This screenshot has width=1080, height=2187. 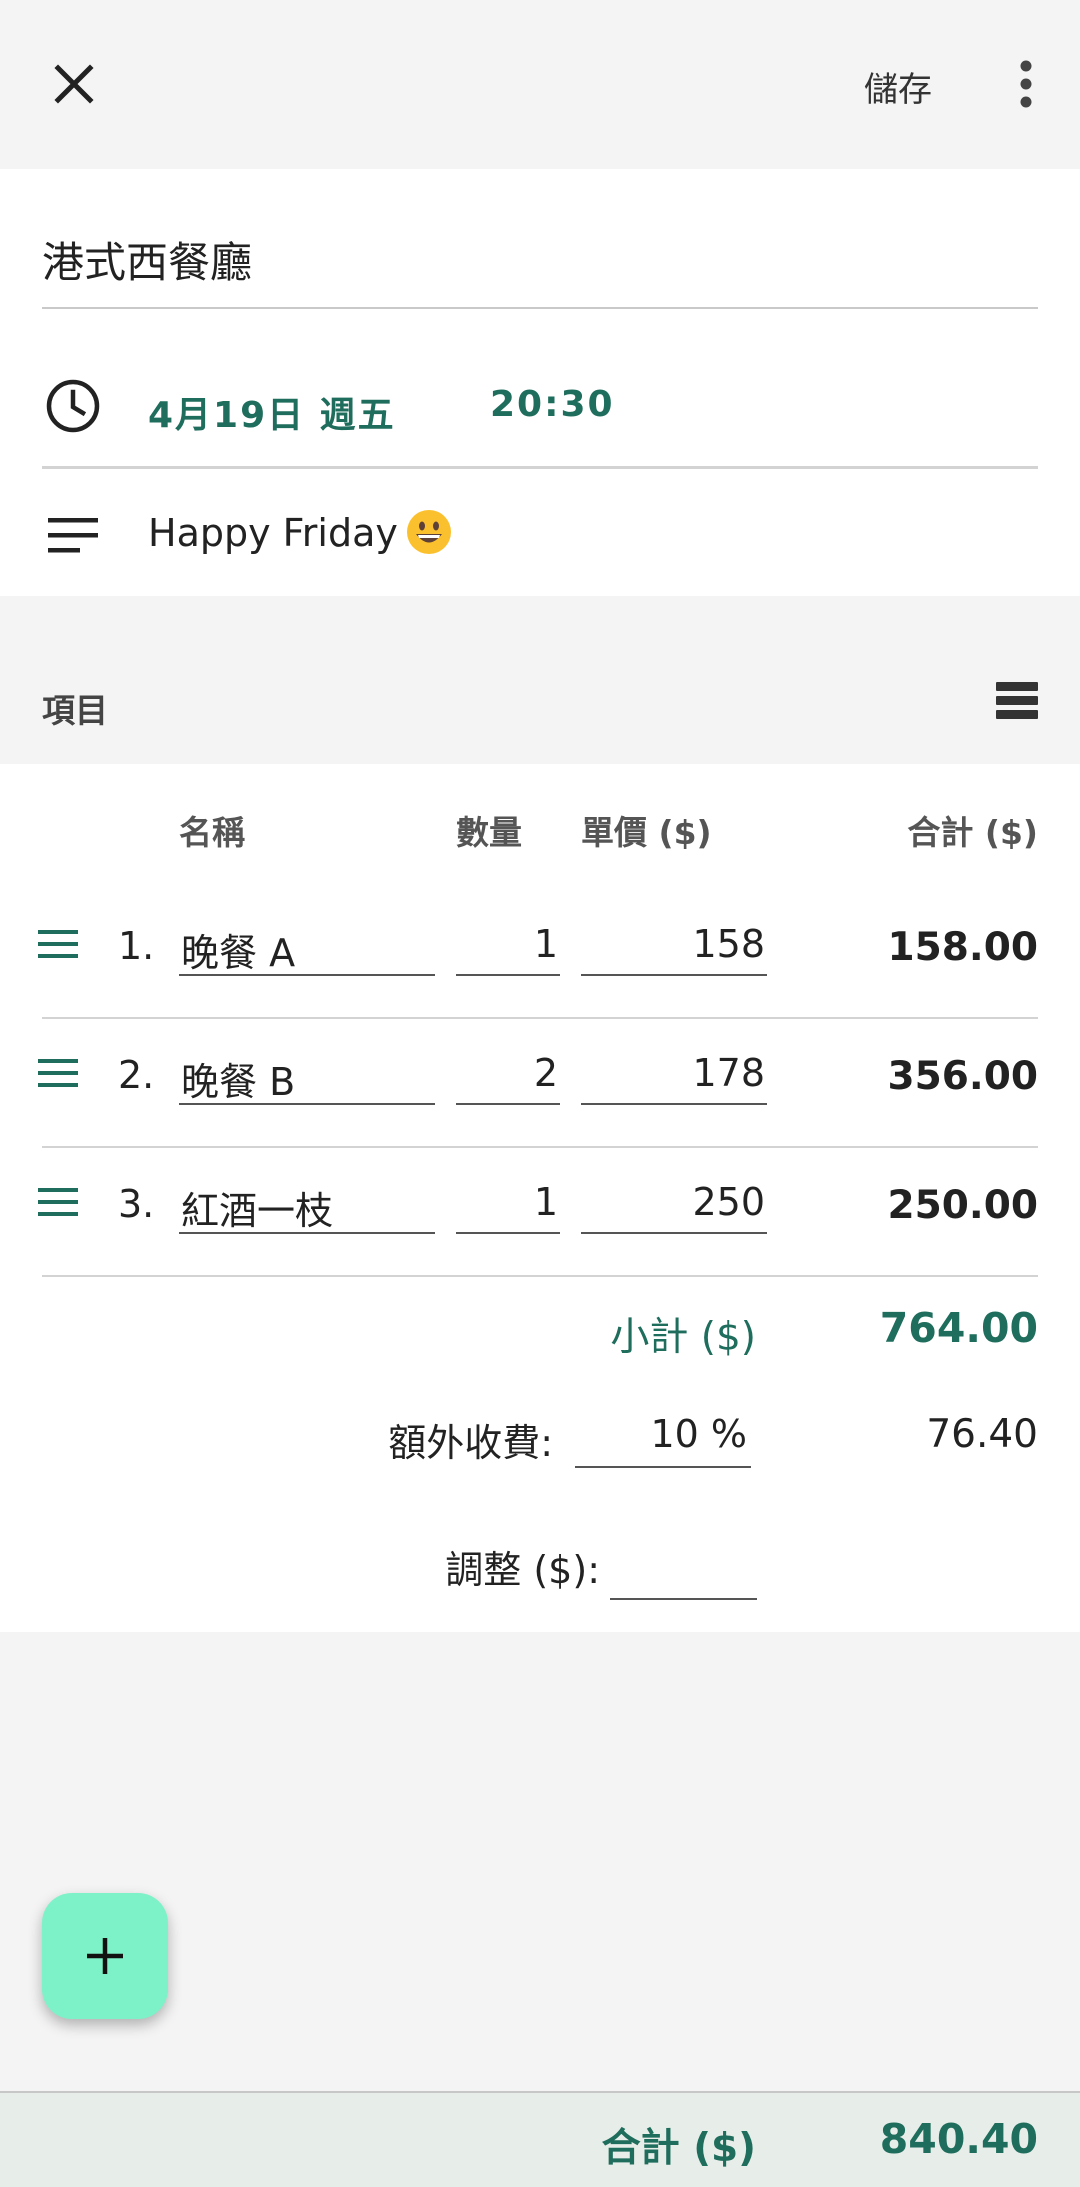 I want to click on bill-title: 港式西餐廳, so click(x=147, y=262).